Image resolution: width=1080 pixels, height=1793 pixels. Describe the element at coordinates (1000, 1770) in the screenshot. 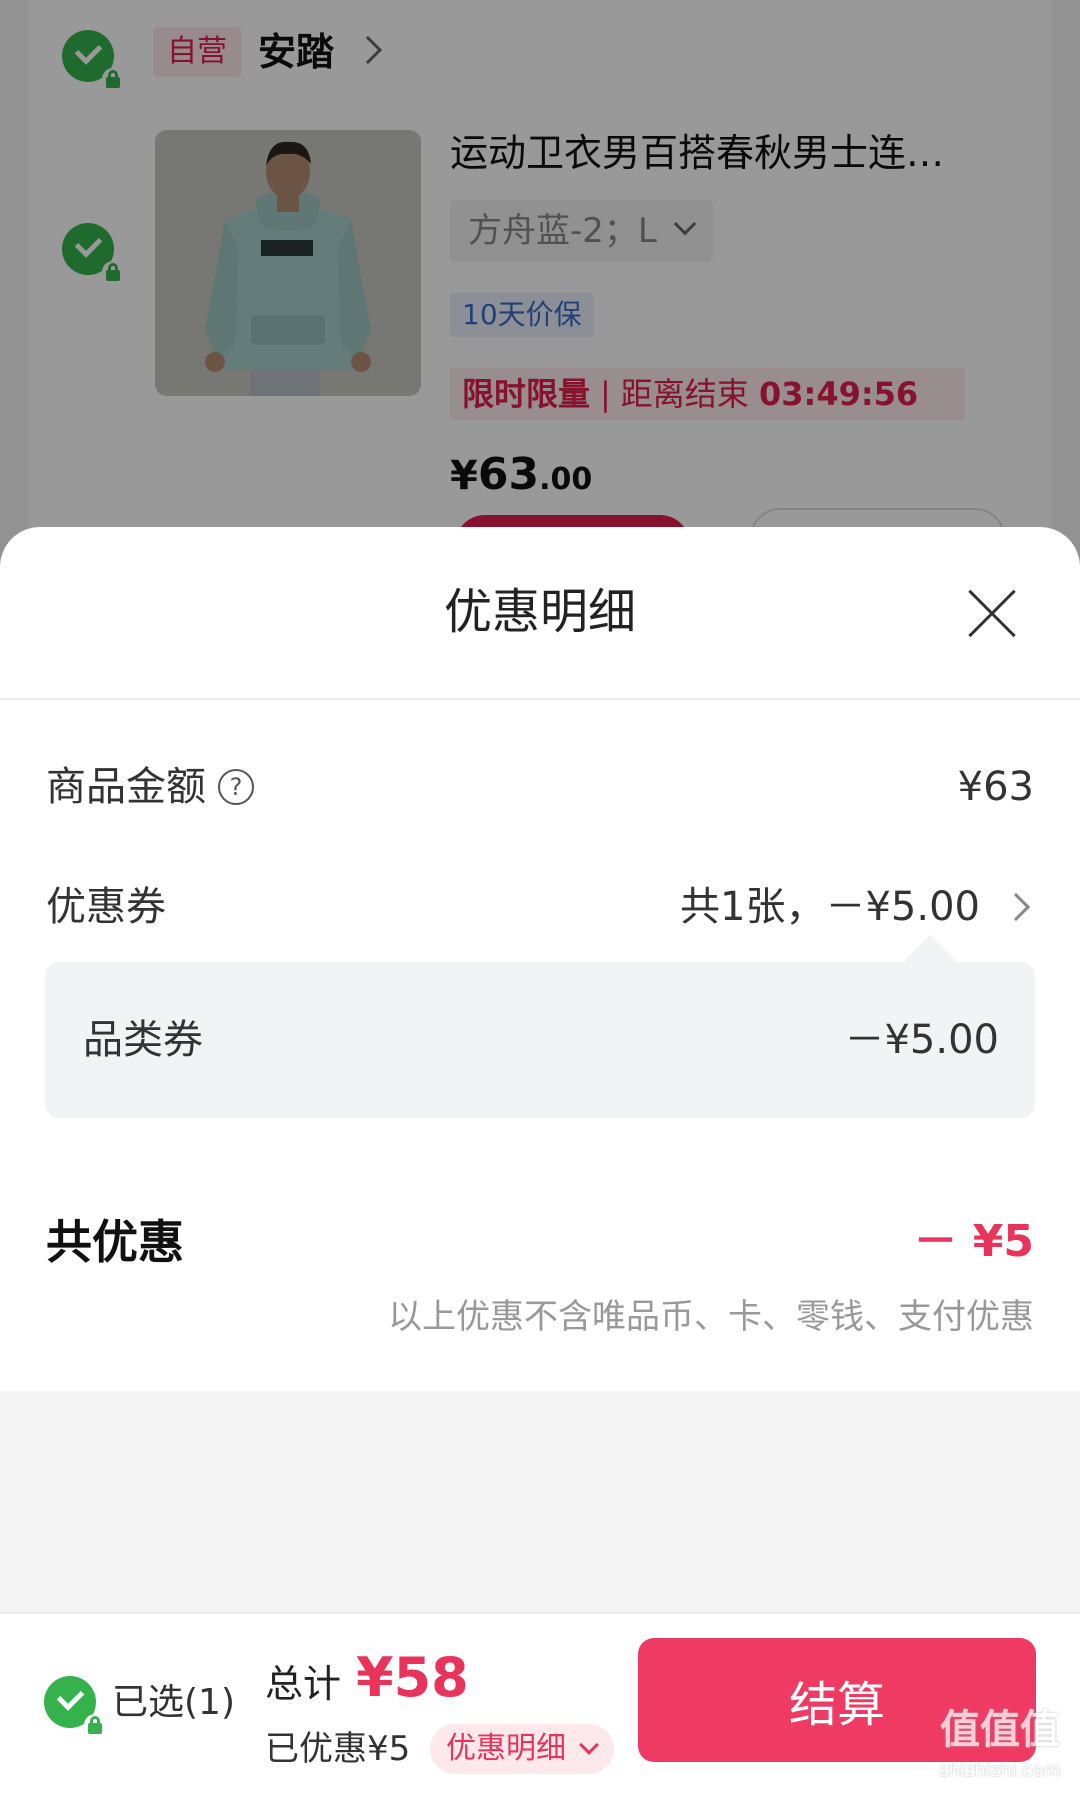

I see `watermark-url: zhizhizhi.com` at that location.